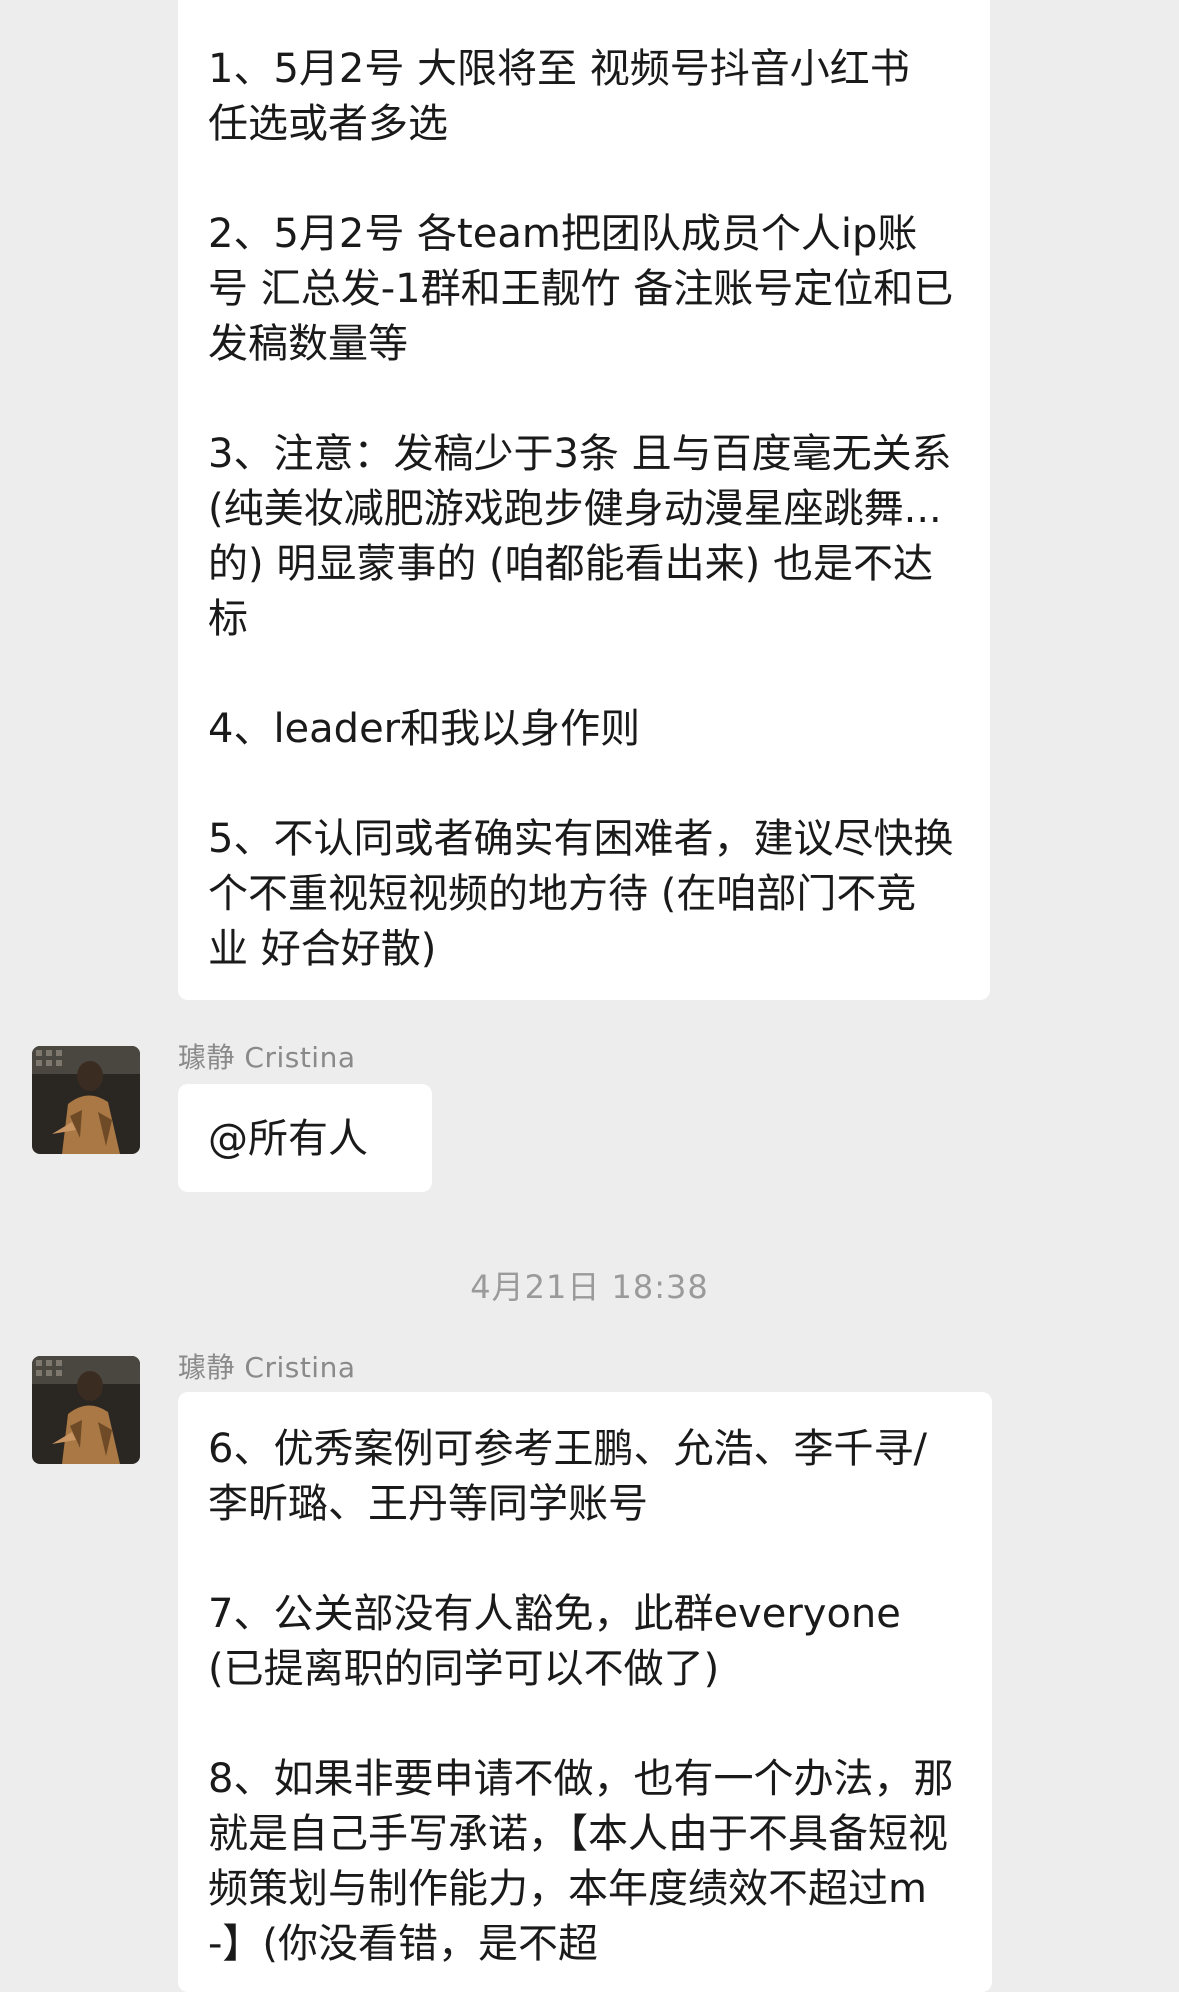  I want to click on message-paragraph: 6、优秀案例可参考王鹏、允浩、李千寻/李昕璐、王丹等同学账号, so click(567, 1476).